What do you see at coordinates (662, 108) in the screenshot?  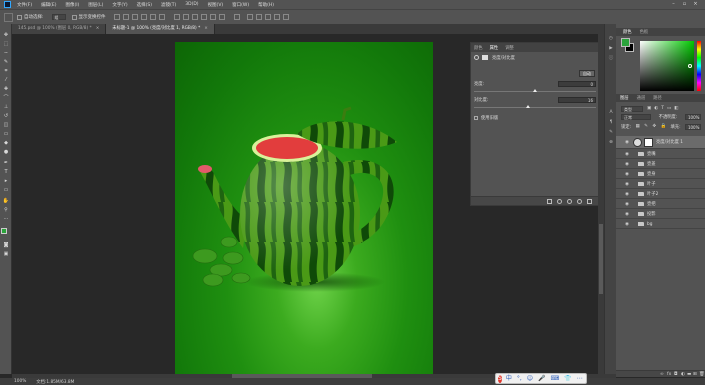 I see `filter-type-icon: T` at bounding box center [662, 108].